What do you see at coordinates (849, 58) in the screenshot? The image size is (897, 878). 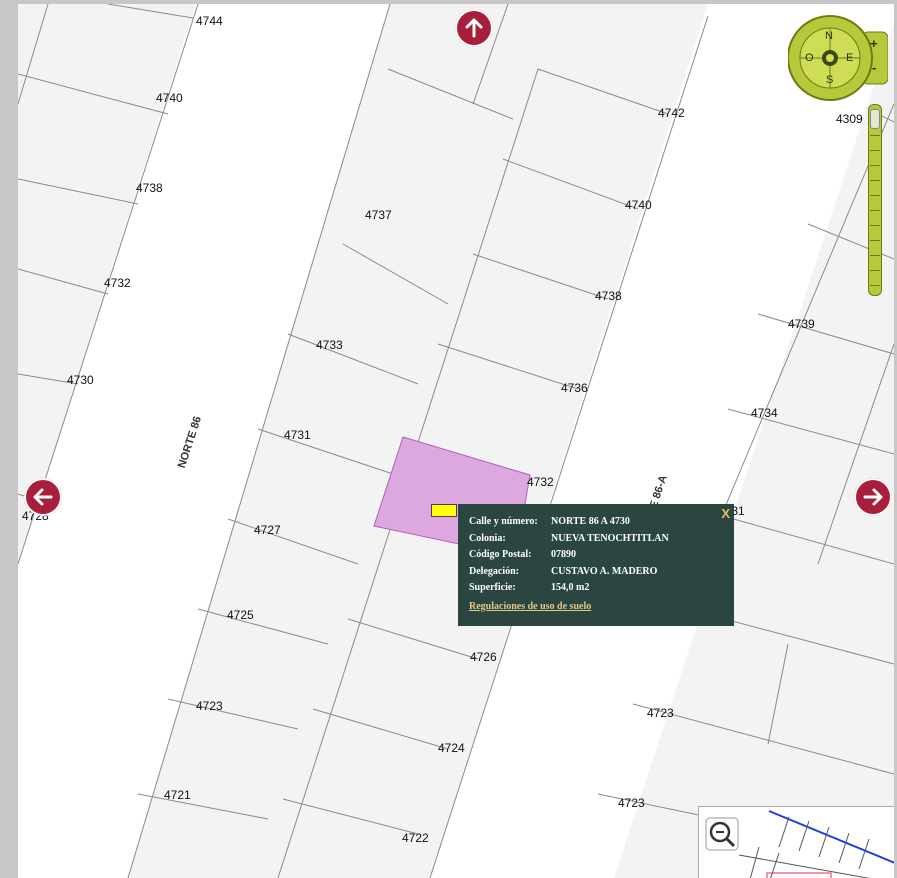 I see `compass-east: E` at bounding box center [849, 58].